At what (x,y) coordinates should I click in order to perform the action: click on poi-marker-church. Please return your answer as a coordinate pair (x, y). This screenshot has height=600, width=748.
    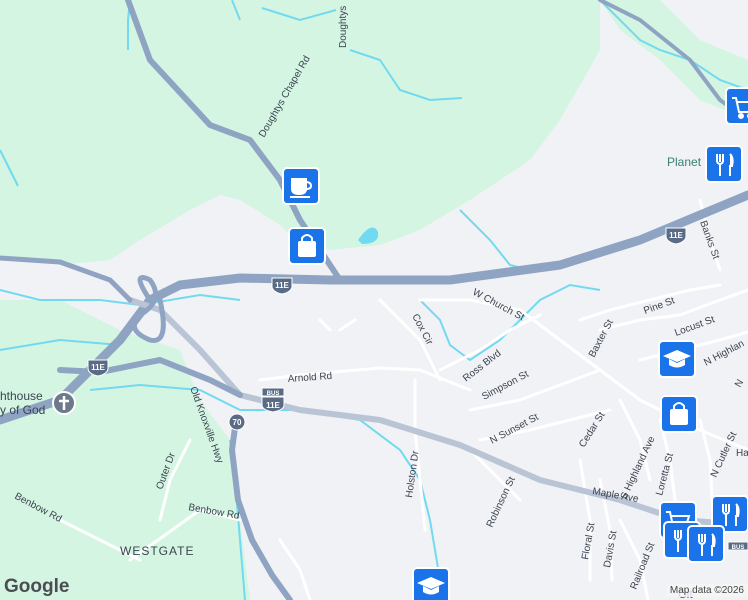
    Looking at the image, I should click on (64, 403).